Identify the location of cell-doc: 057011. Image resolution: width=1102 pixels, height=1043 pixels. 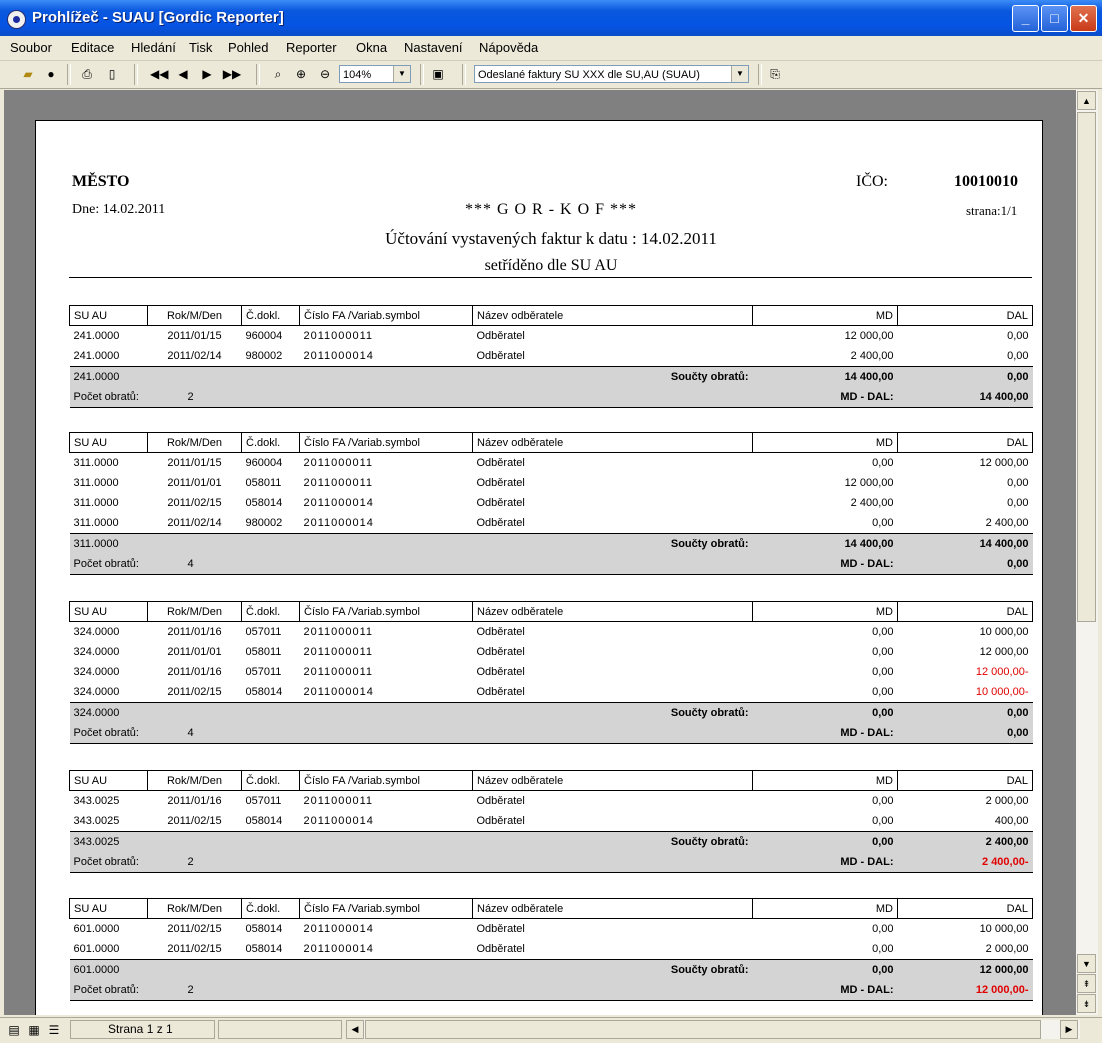
(263, 632).